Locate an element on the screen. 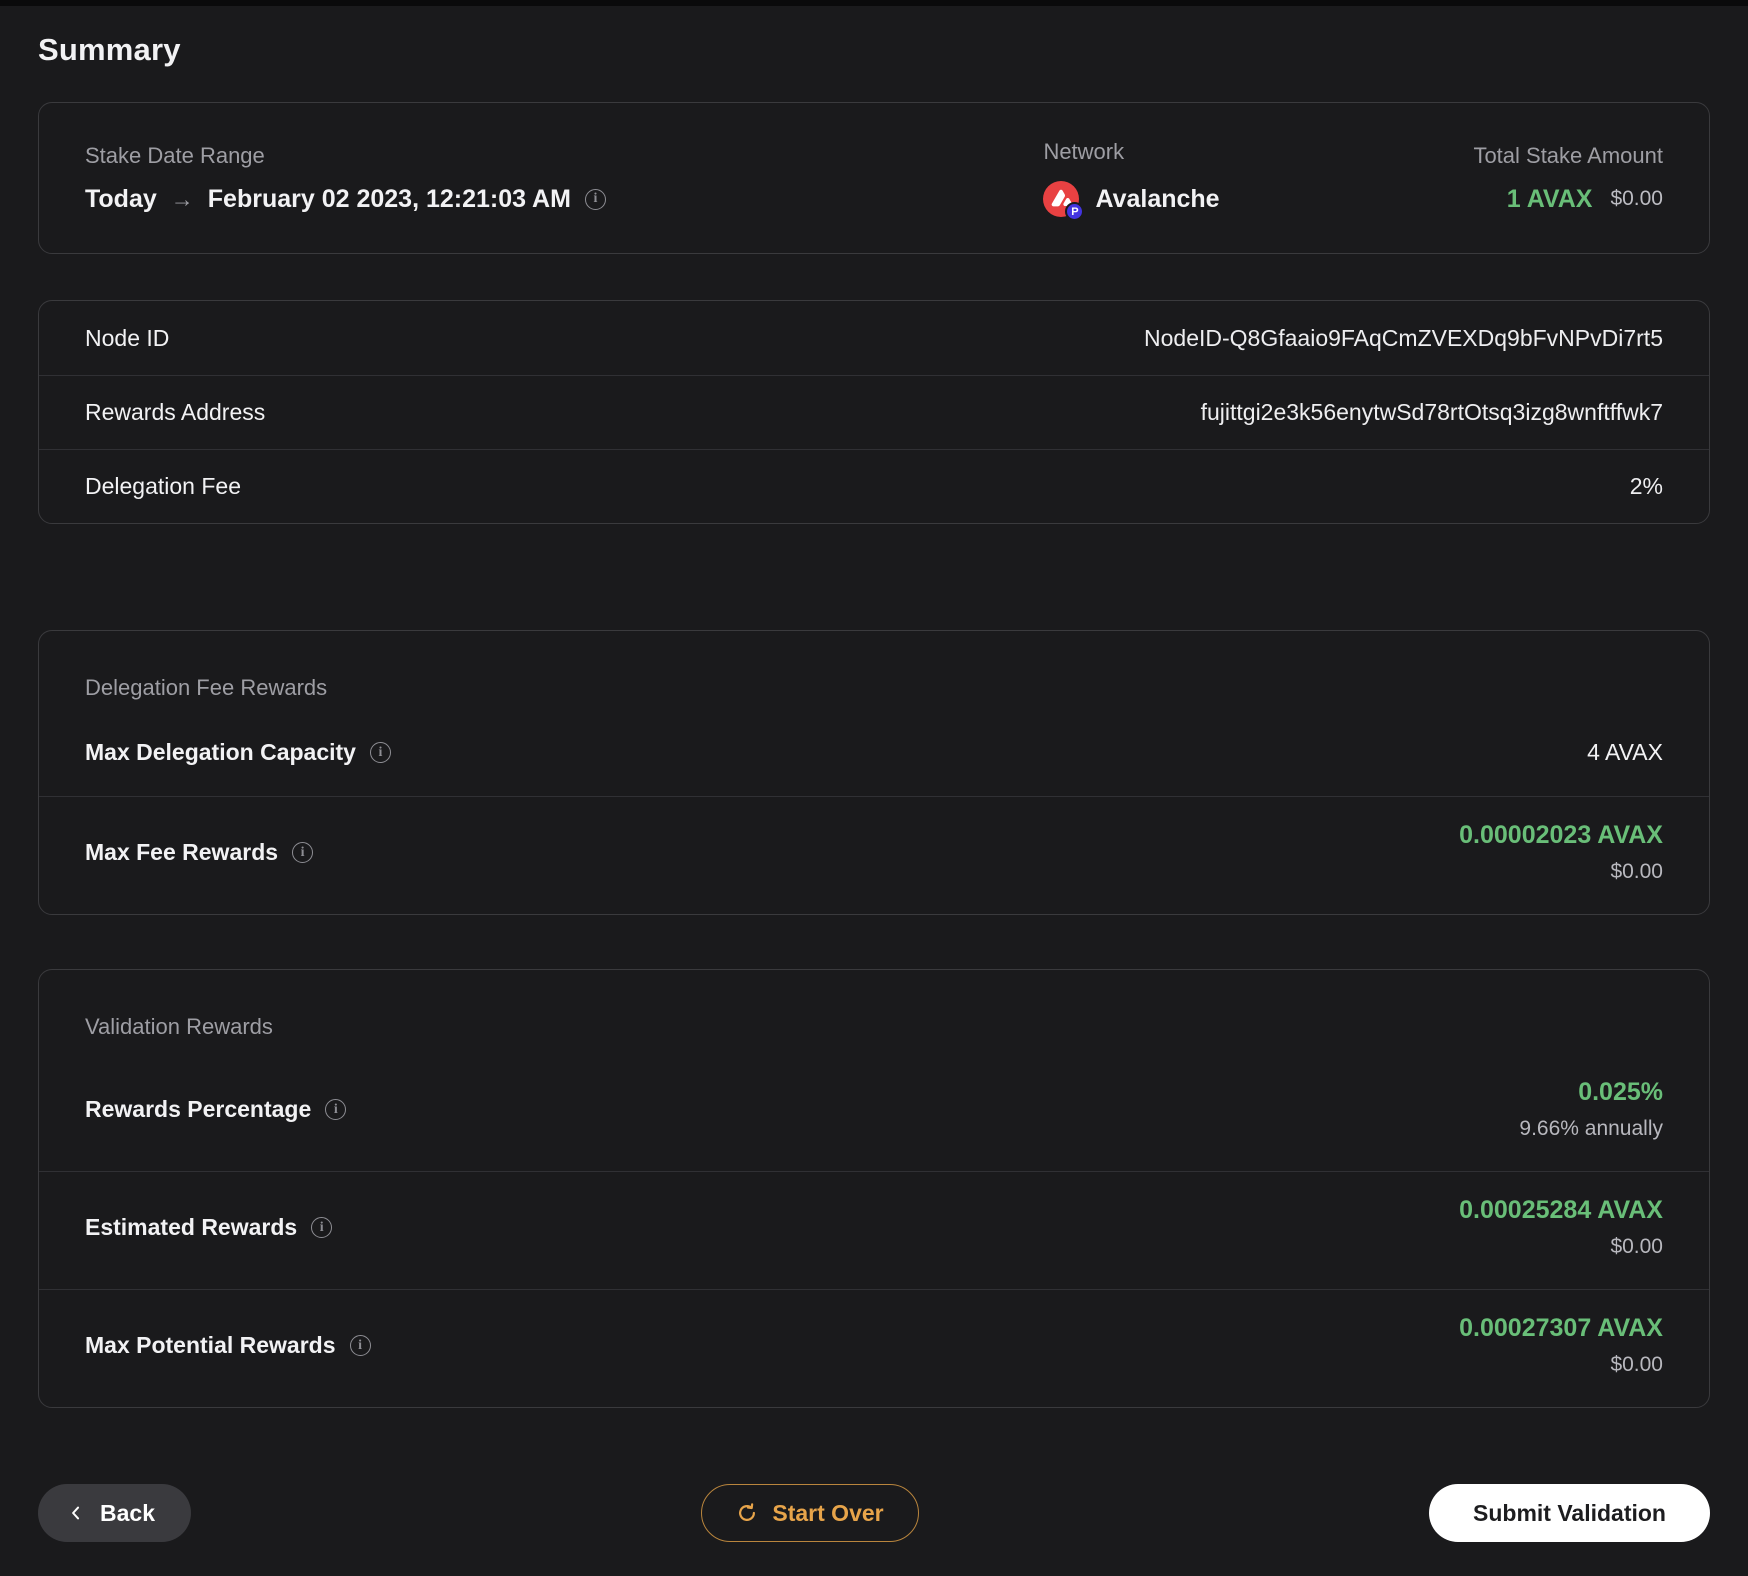 The height and width of the screenshot is (1576, 1748). stake-date-range-label: Stake Date Range is located at coordinates (175, 155).